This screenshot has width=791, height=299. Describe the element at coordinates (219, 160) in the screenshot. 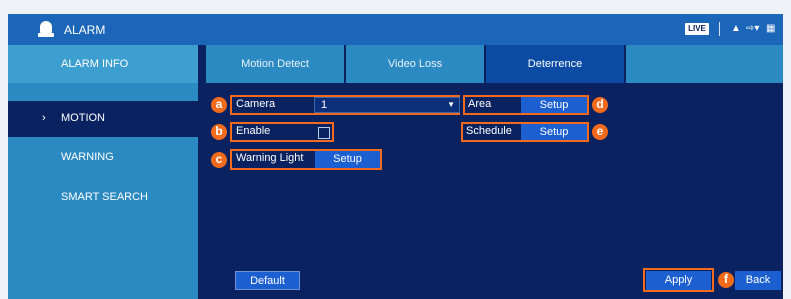

I see `marker-c: c` at that location.